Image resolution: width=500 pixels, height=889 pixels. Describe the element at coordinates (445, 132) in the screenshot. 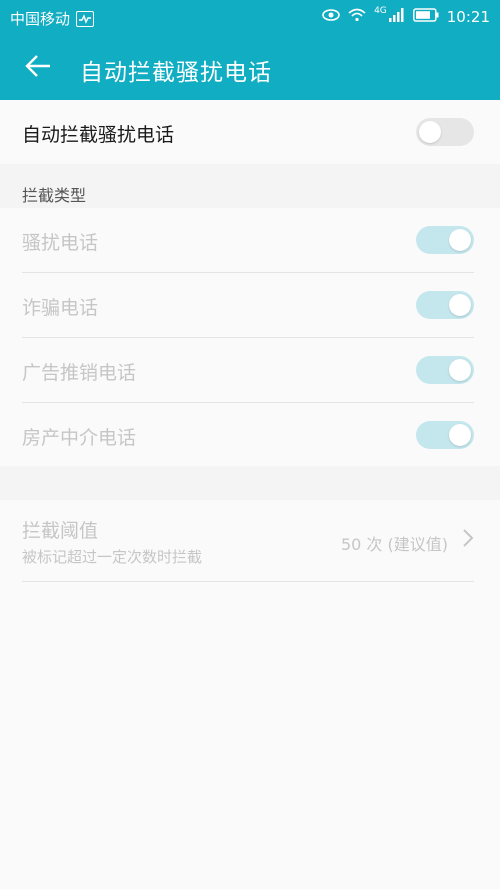

I see `master-toggle-switch` at that location.